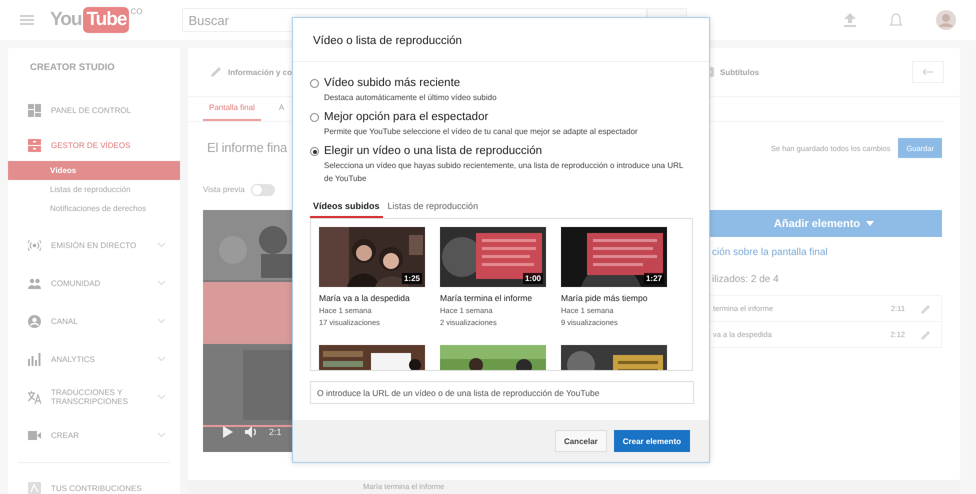 Image resolution: width=976 pixels, height=494 pixels. Describe the element at coordinates (94, 481) in the screenshot. I see `sidebar-item: TUS CONTRIBUCIONES` at that location.